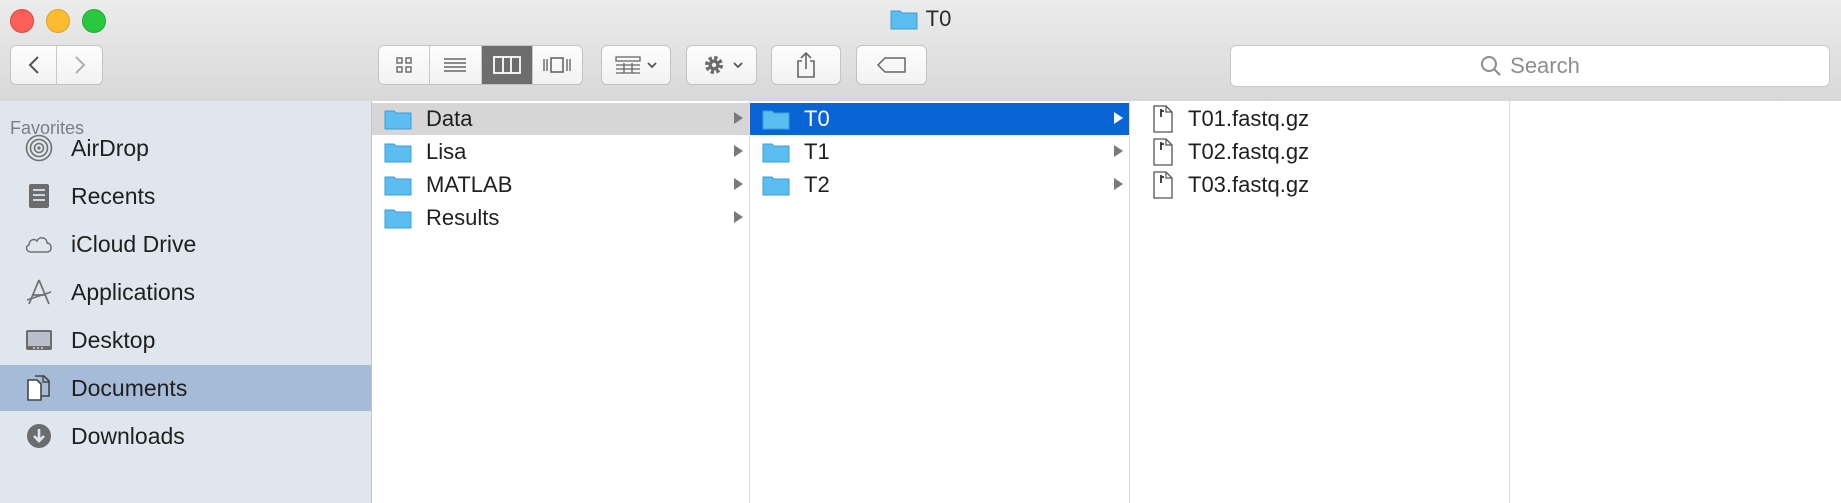 This screenshot has width=1841, height=503. Describe the element at coordinates (39, 340) in the screenshot. I see `desktop-icon` at that location.